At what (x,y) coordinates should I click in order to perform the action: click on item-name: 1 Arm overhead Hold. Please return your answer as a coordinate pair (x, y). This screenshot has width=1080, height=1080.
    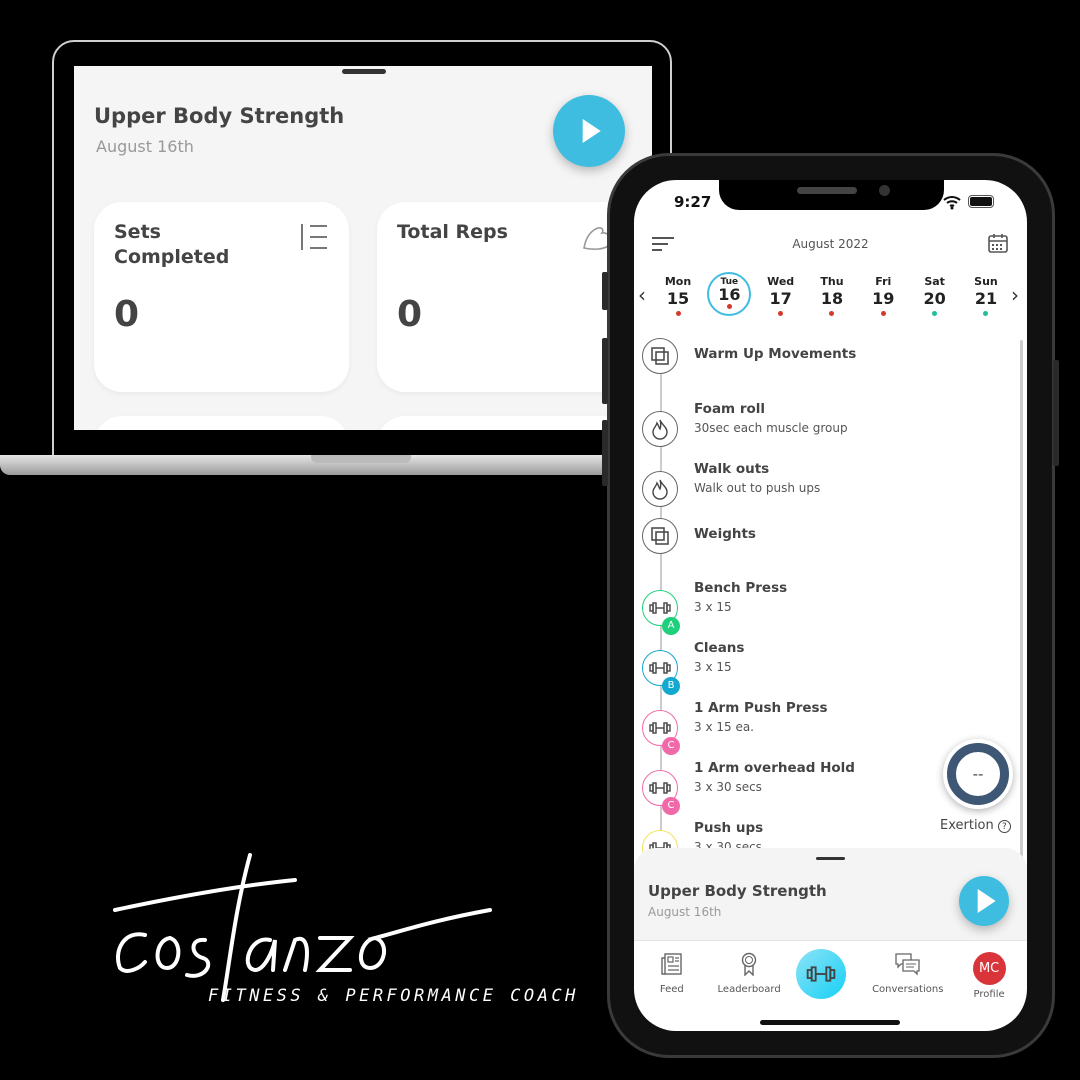
    Looking at the image, I should click on (774, 768).